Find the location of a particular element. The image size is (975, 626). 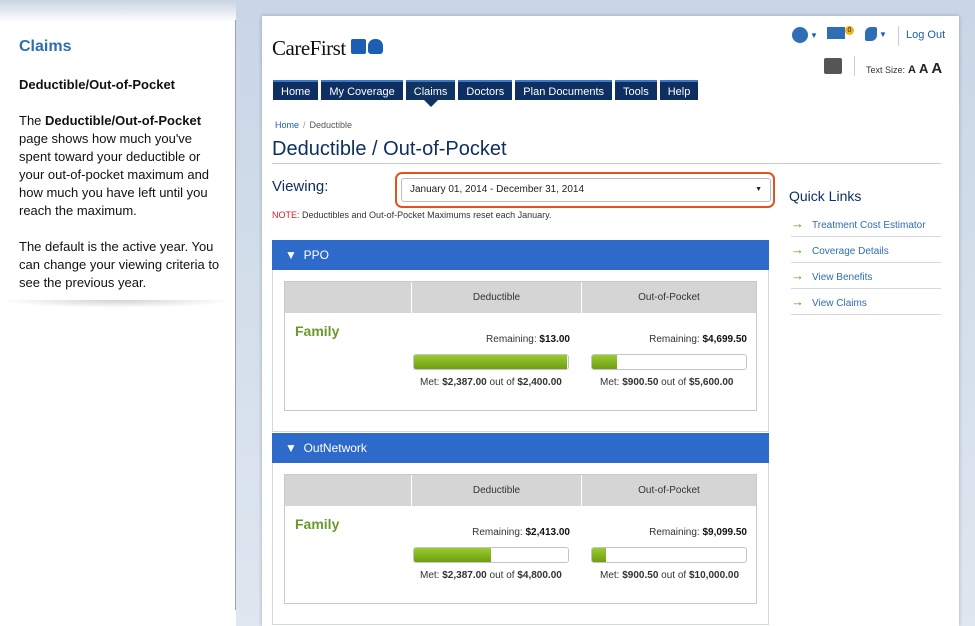

oop-remaining: Remaining: $4,699.50 is located at coordinates (698, 339).